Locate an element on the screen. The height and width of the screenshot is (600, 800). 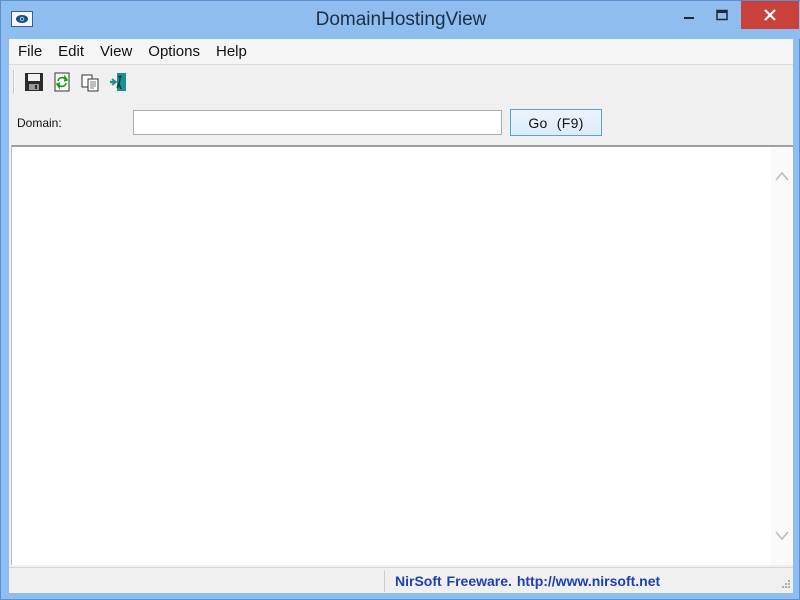
scroll-up-button is located at coordinates (782, 176).